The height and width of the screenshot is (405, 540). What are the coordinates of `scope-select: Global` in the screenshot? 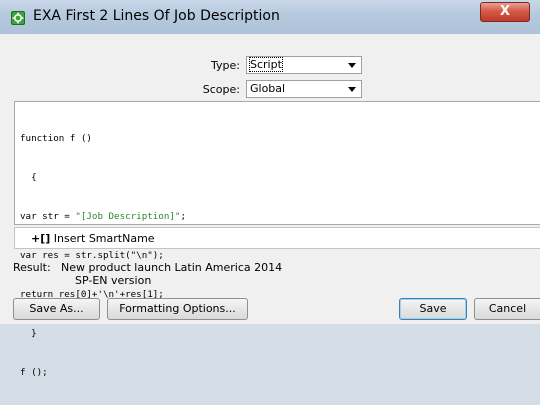 It's located at (304, 89).